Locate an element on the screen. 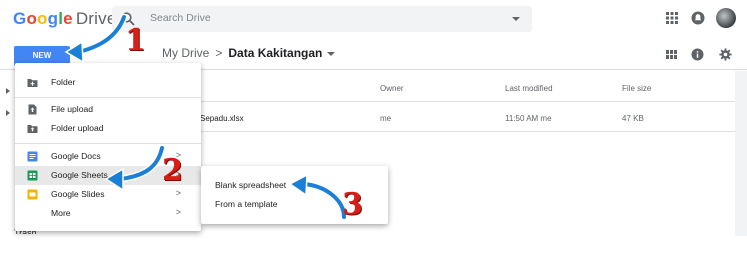  breadcrumb: My Drive > Data Kakitangan is located at coordinates (249, 53).